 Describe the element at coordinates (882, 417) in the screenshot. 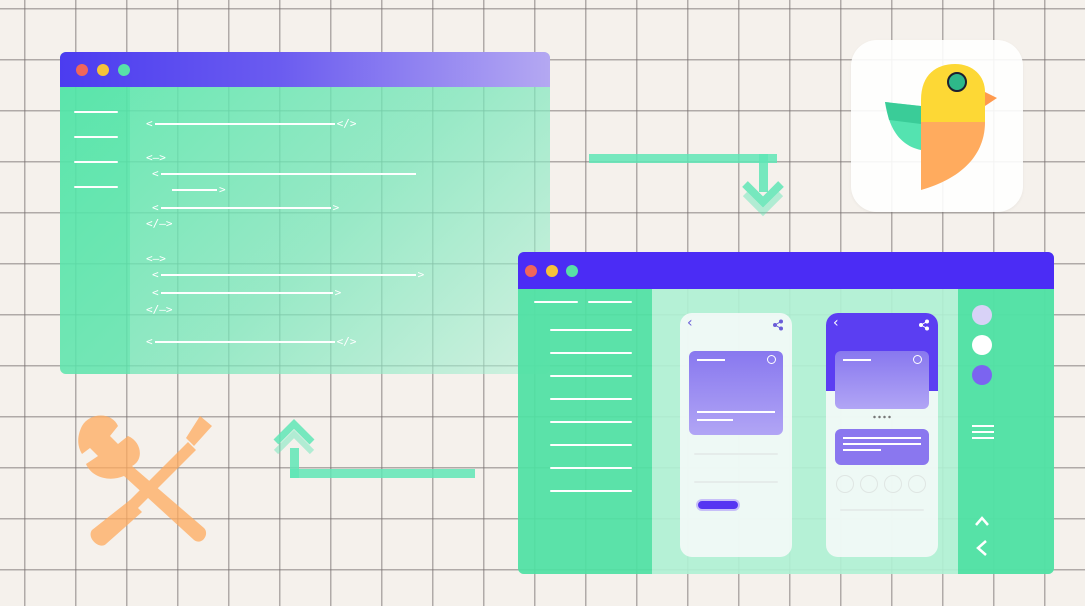

I see `carousel-dots` at that location.